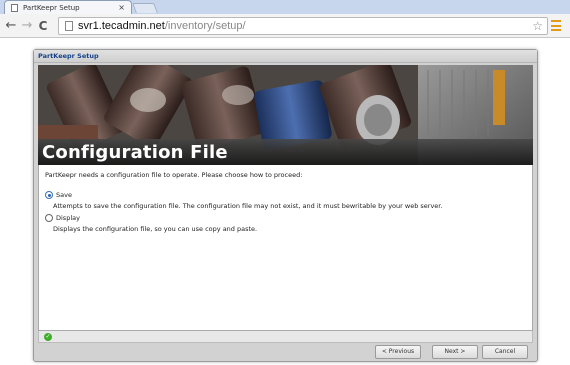 This screenshot has width=570, height=365. What do you see at coordinates (556, 25) in the screenshot?
I see `menu-icon` at bounding box center [556, 25].